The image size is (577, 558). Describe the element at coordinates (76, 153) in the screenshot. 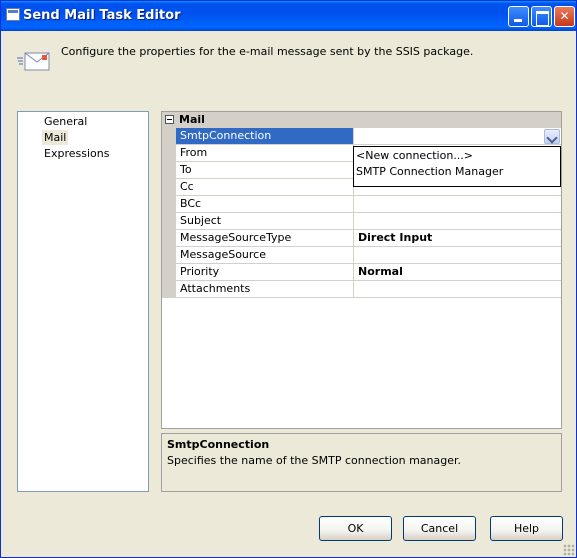

I see `nav-item-expressions: Expressions` at that location.